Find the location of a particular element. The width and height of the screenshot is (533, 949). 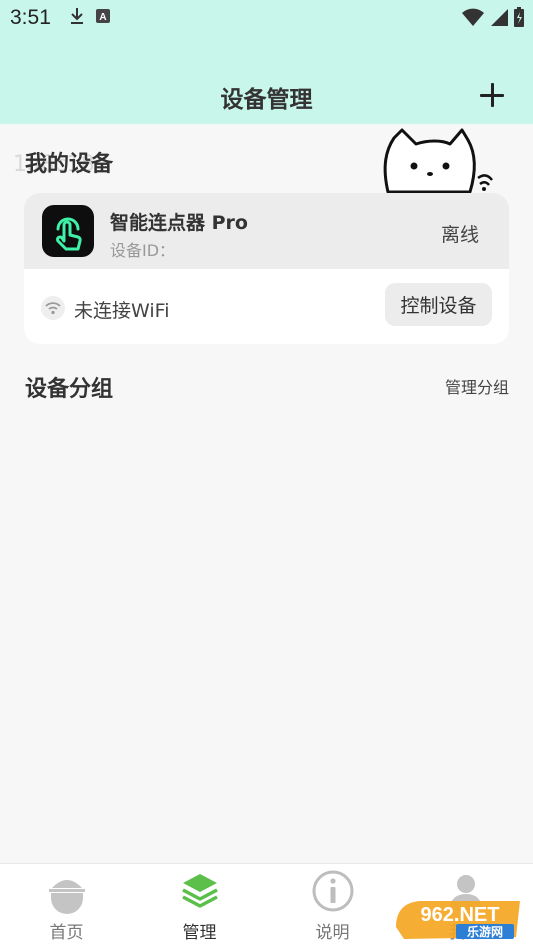

translate-app-icon: A is located at coordinates (103, 18).